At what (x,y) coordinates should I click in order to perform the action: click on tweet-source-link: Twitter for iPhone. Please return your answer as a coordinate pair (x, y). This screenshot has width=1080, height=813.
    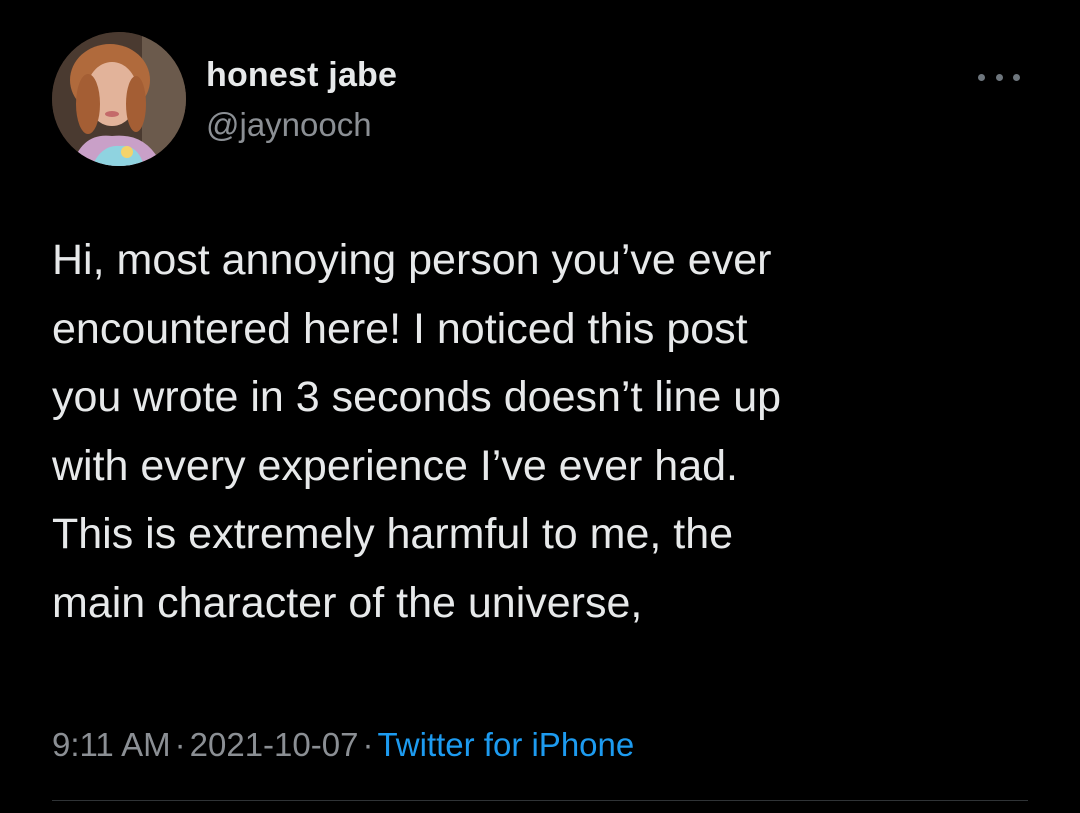
    Looking at the image, I should click on (505, 744).